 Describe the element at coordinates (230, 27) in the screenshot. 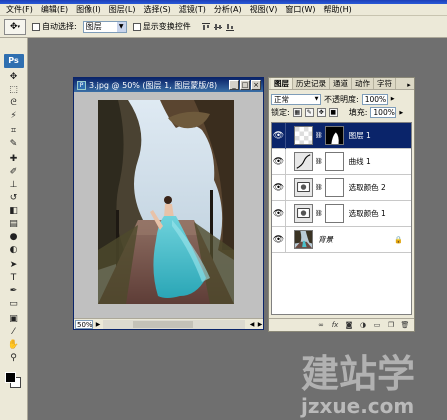

I see `align-bottom-icon` at that location.